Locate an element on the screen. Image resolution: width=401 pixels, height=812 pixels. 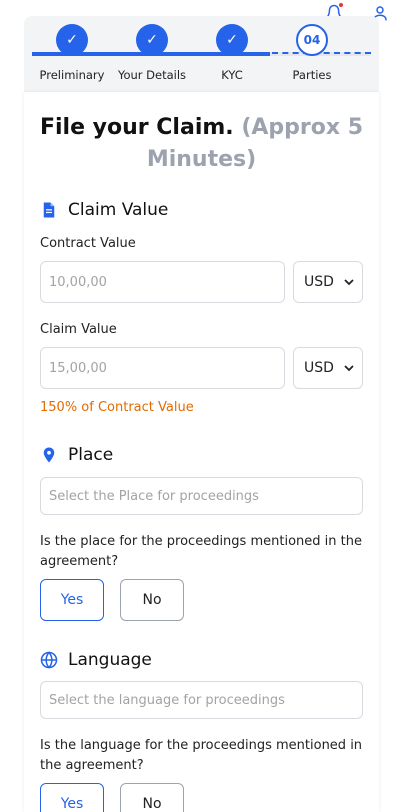
step-preliminary: ✓ Preliminary is located at coordinates (72, 53).